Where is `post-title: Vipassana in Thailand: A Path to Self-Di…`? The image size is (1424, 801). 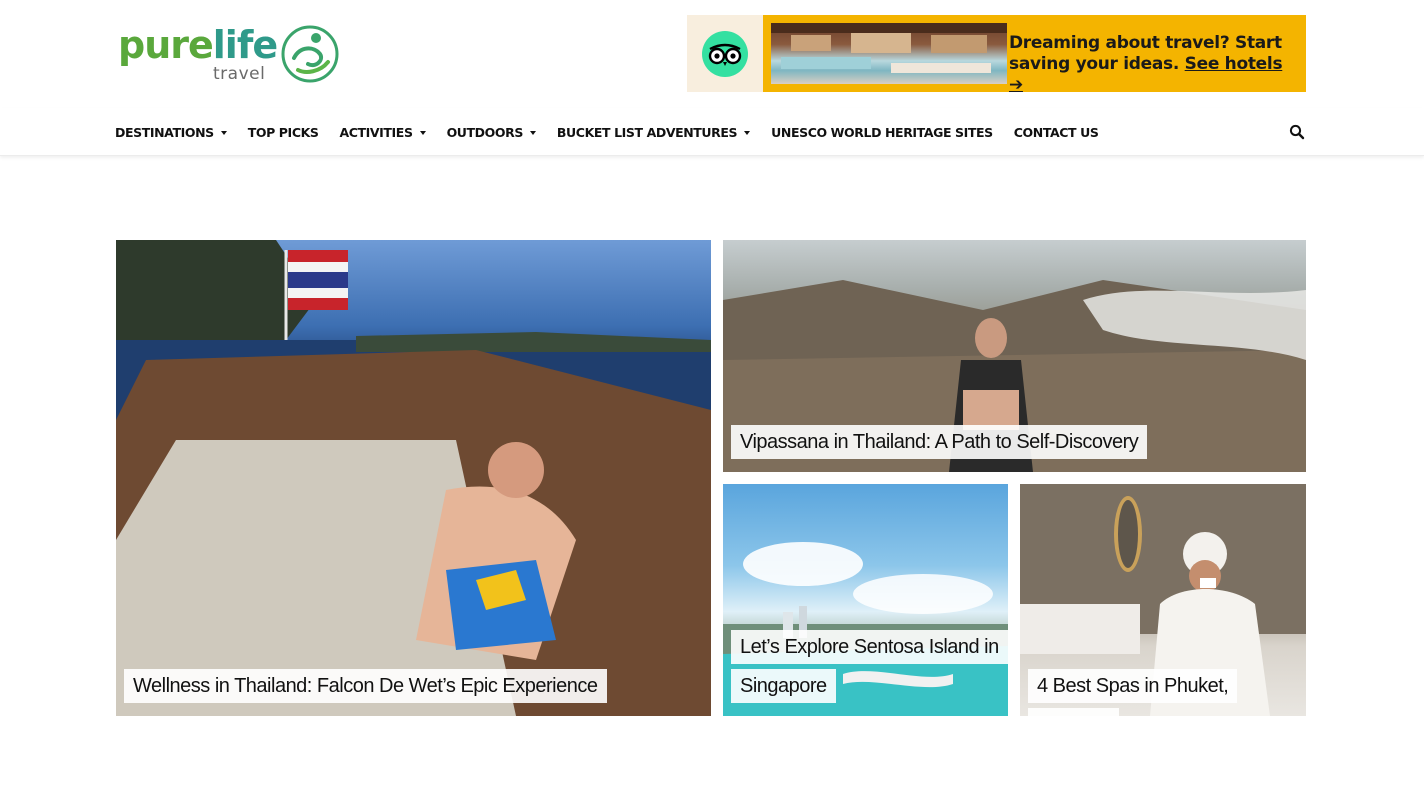 post-title: Vipassana in Thailand: A Path to Self-Di… is located at coordinates (939, 442).